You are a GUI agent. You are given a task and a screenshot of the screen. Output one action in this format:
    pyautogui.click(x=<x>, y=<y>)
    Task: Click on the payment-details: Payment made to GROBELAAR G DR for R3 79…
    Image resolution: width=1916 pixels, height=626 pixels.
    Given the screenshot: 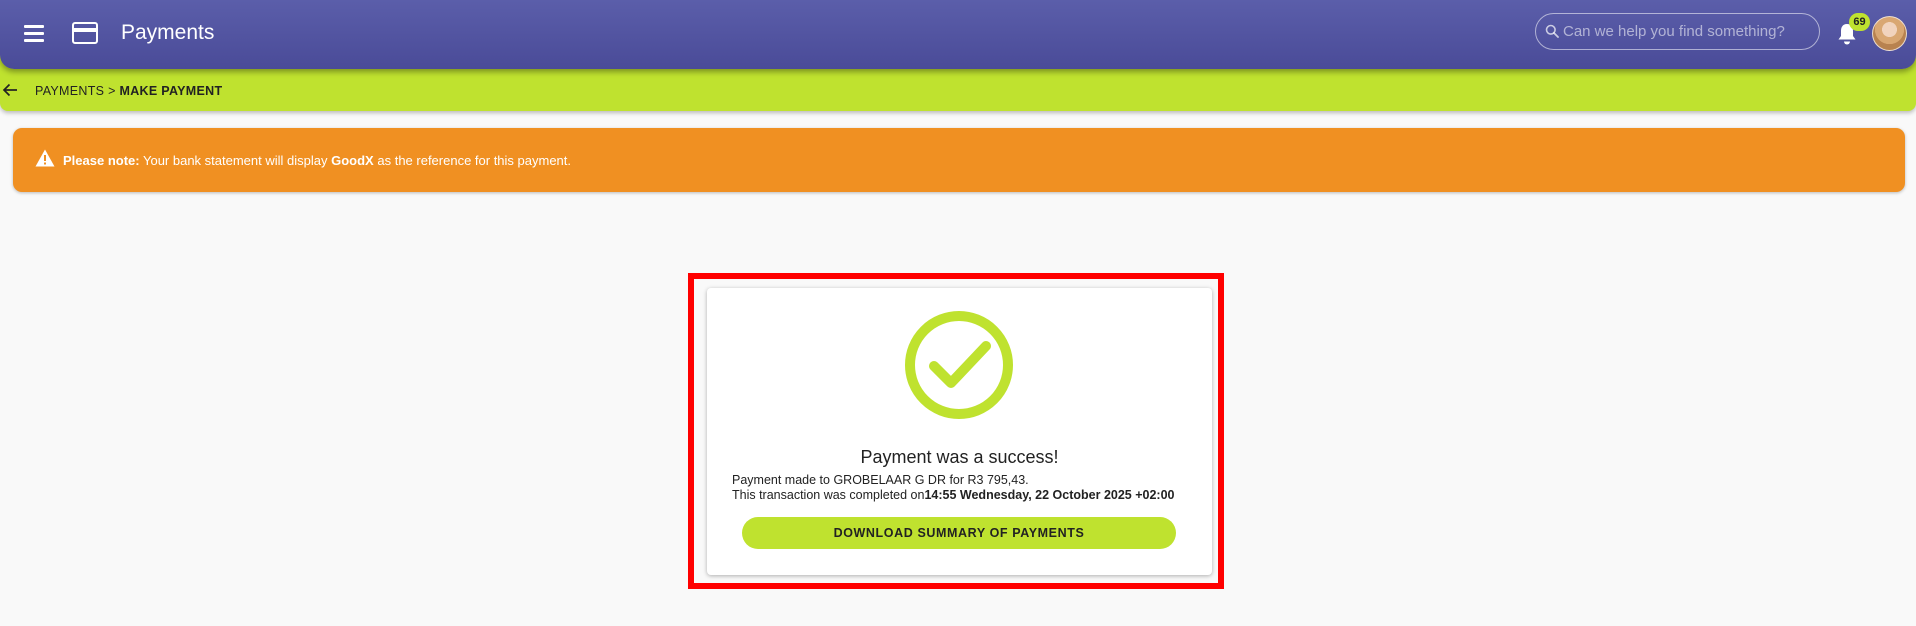 What is the action you would take?
    pyautogui.click(x=880, y=480)
    